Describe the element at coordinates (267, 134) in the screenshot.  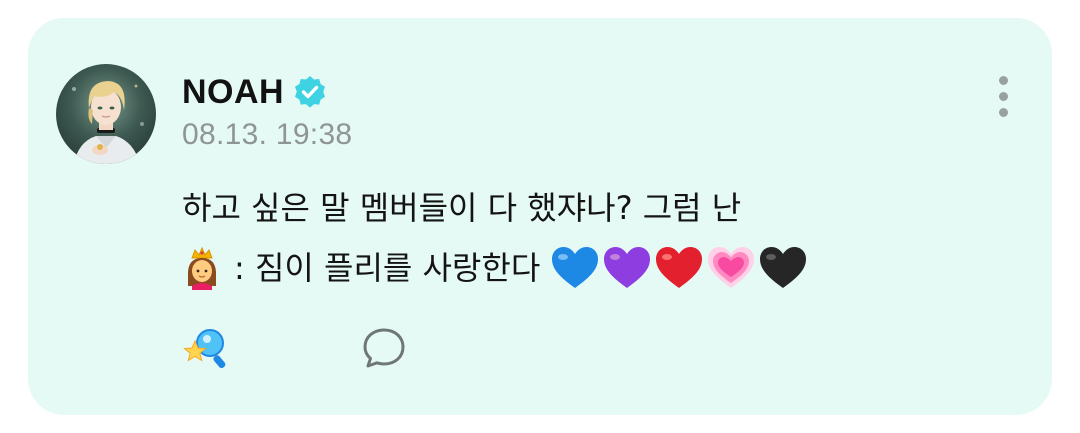
I see `post-timestamp: 08.13. 19:38` at that location.